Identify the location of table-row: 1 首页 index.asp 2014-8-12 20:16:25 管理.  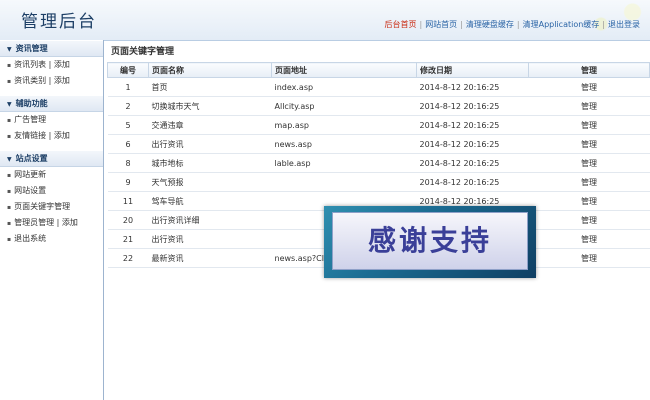
(378, 87).